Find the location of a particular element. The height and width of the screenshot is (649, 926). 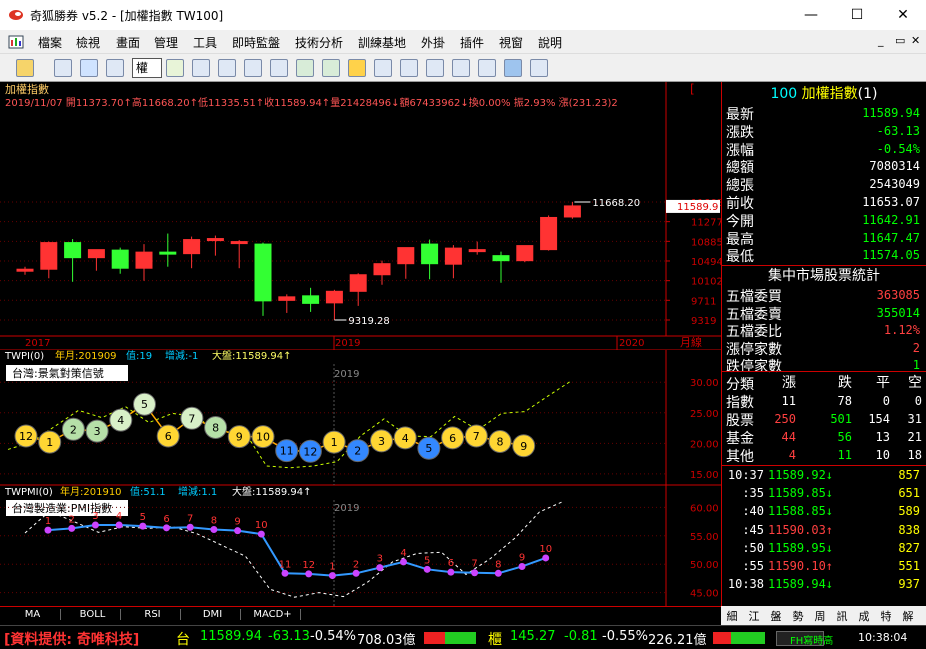

menu-addons: 插件 is located at coordinates (472, 42).